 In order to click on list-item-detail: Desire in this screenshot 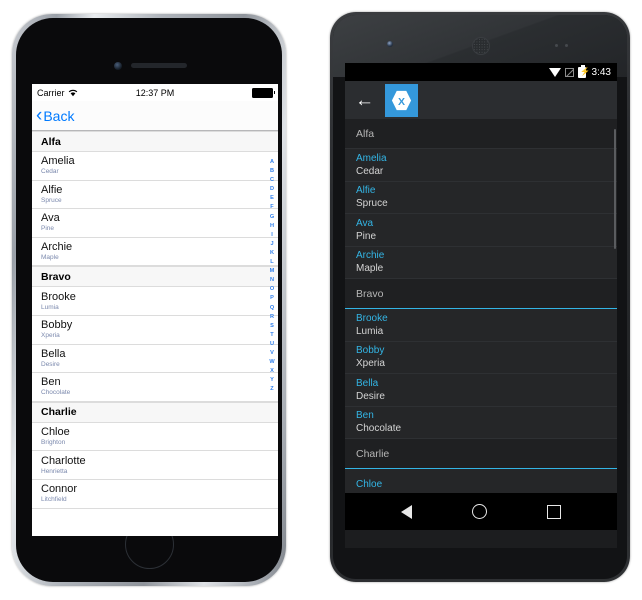, I will do `click(370, 396)`.